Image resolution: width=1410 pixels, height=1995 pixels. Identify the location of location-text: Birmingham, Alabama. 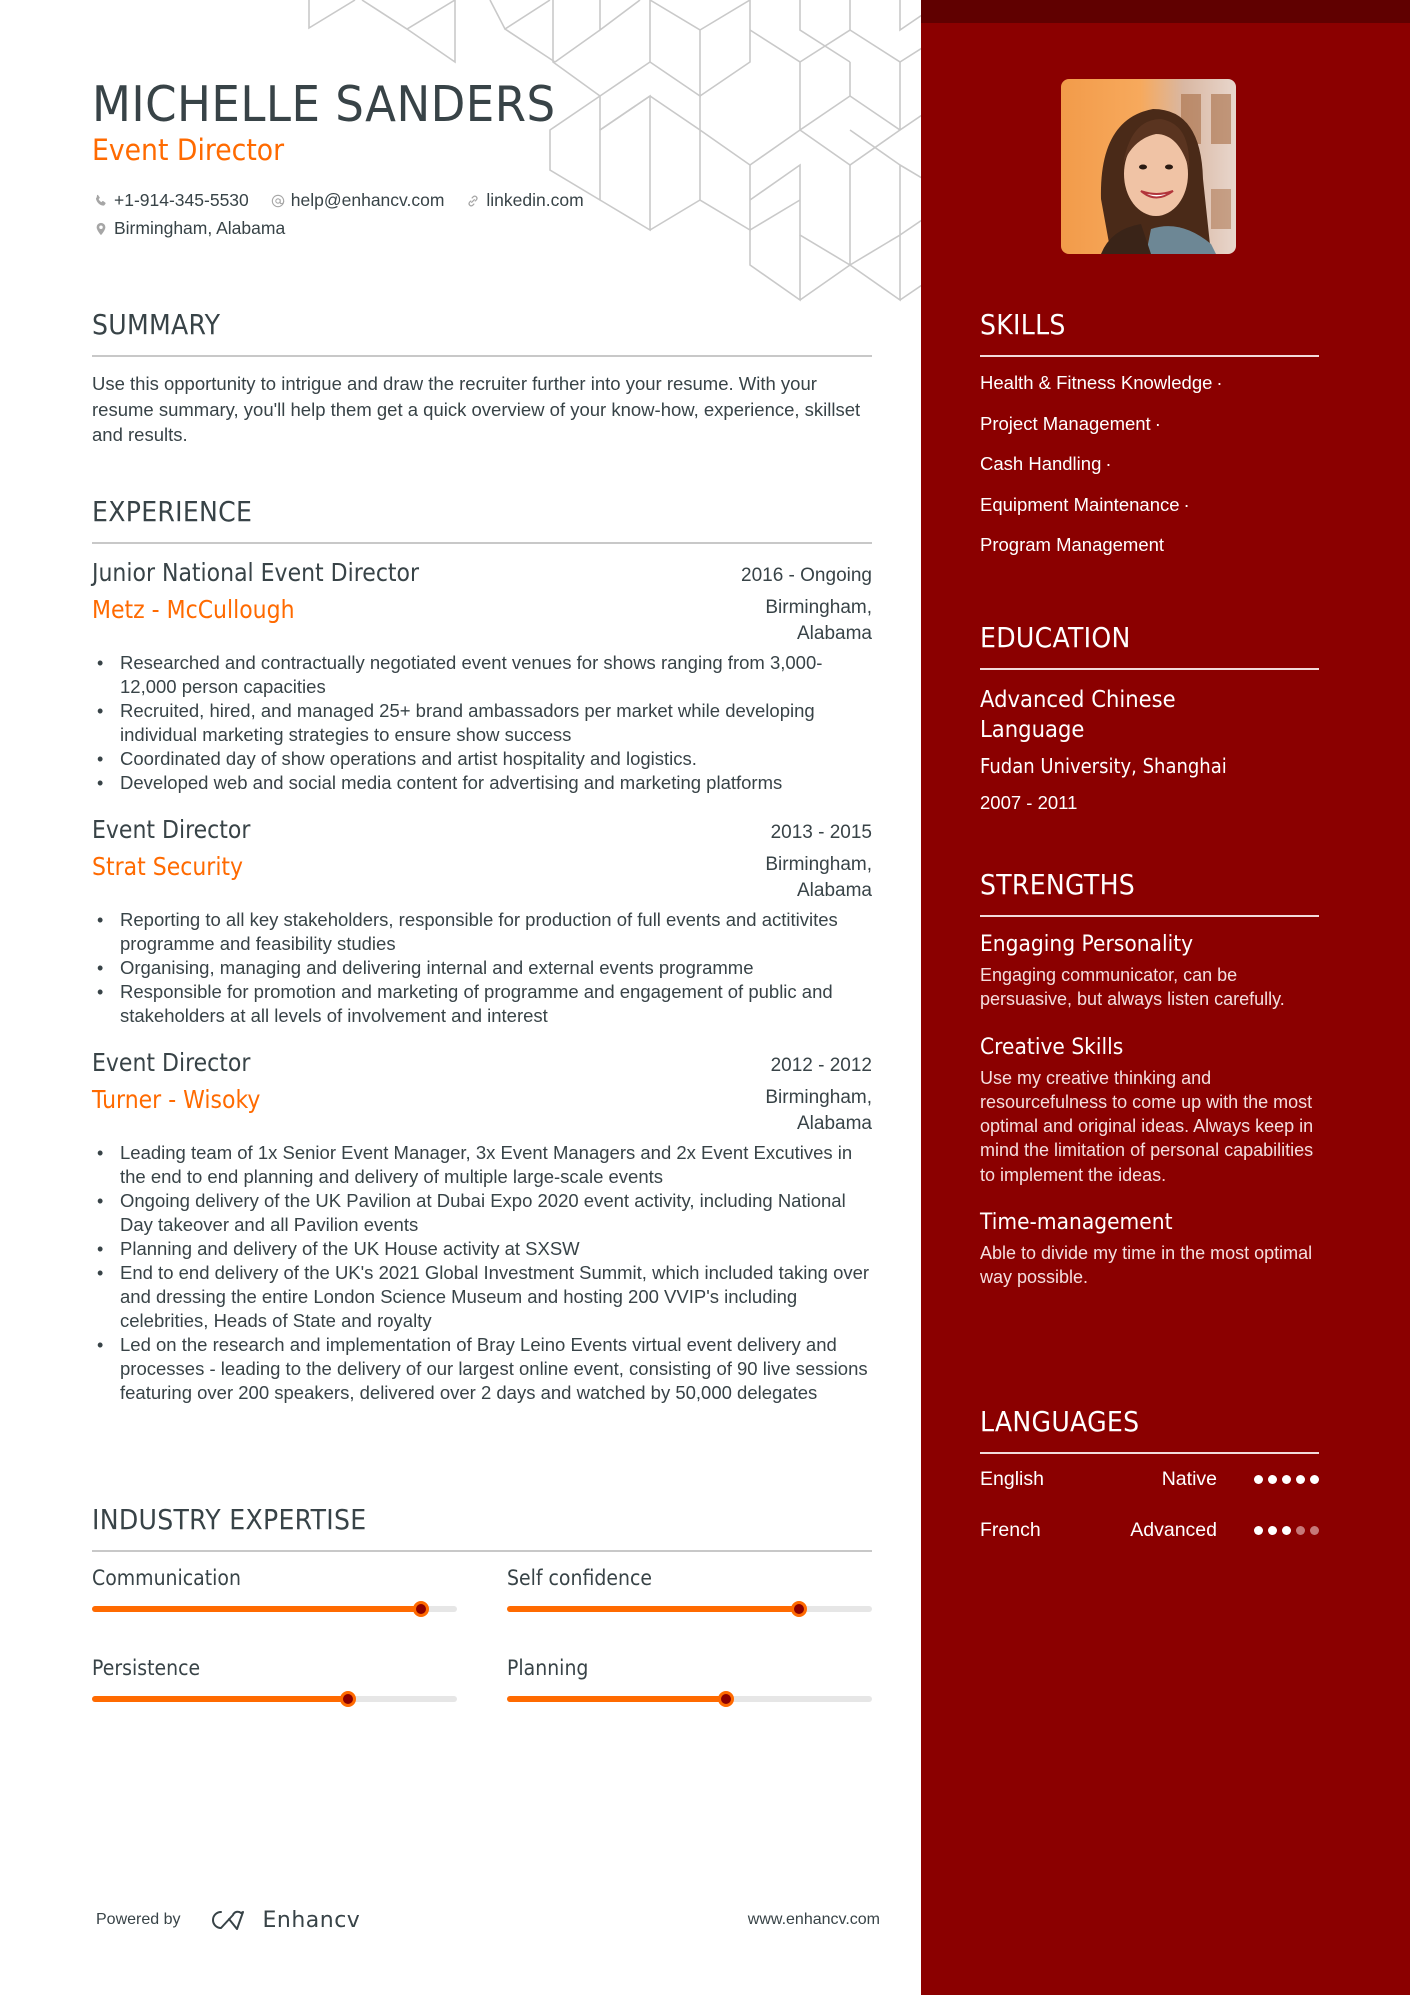
(200, 228).